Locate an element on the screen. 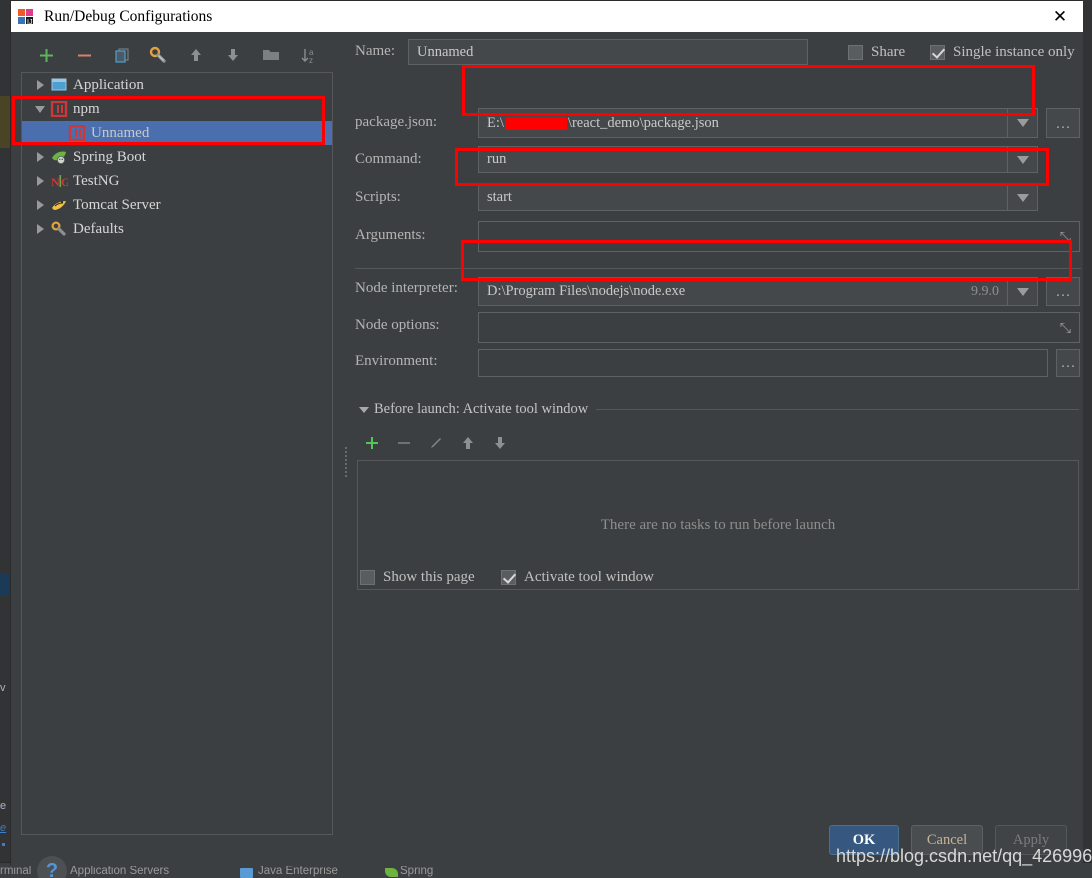 This screenshot has height=878, width=1092. bl-add-button is located at coordinates (372, 443).